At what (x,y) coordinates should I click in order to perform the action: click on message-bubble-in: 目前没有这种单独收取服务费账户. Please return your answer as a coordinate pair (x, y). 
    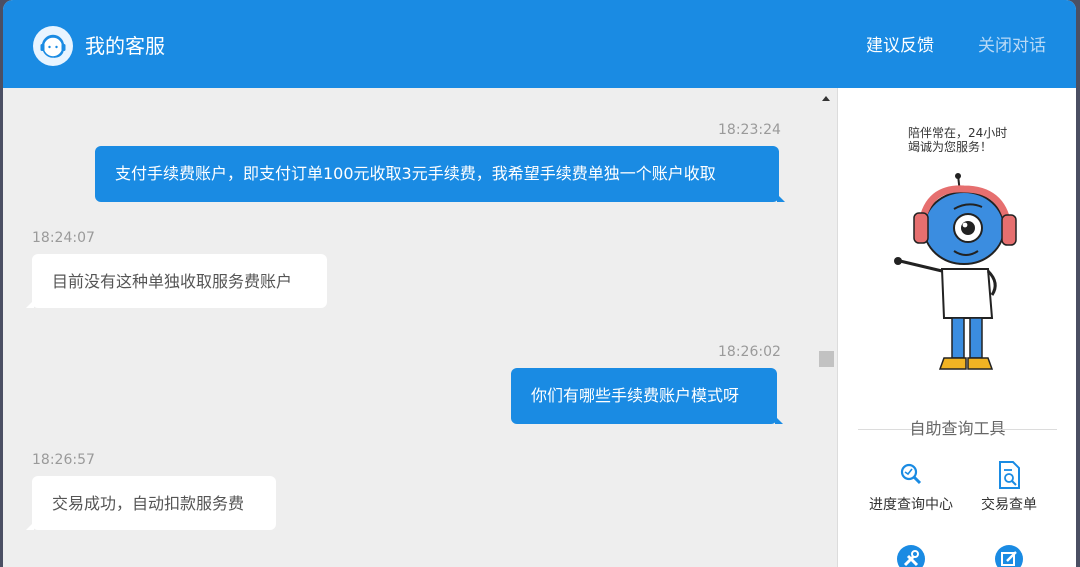
    Looking at the image, I should click on (176, 281).